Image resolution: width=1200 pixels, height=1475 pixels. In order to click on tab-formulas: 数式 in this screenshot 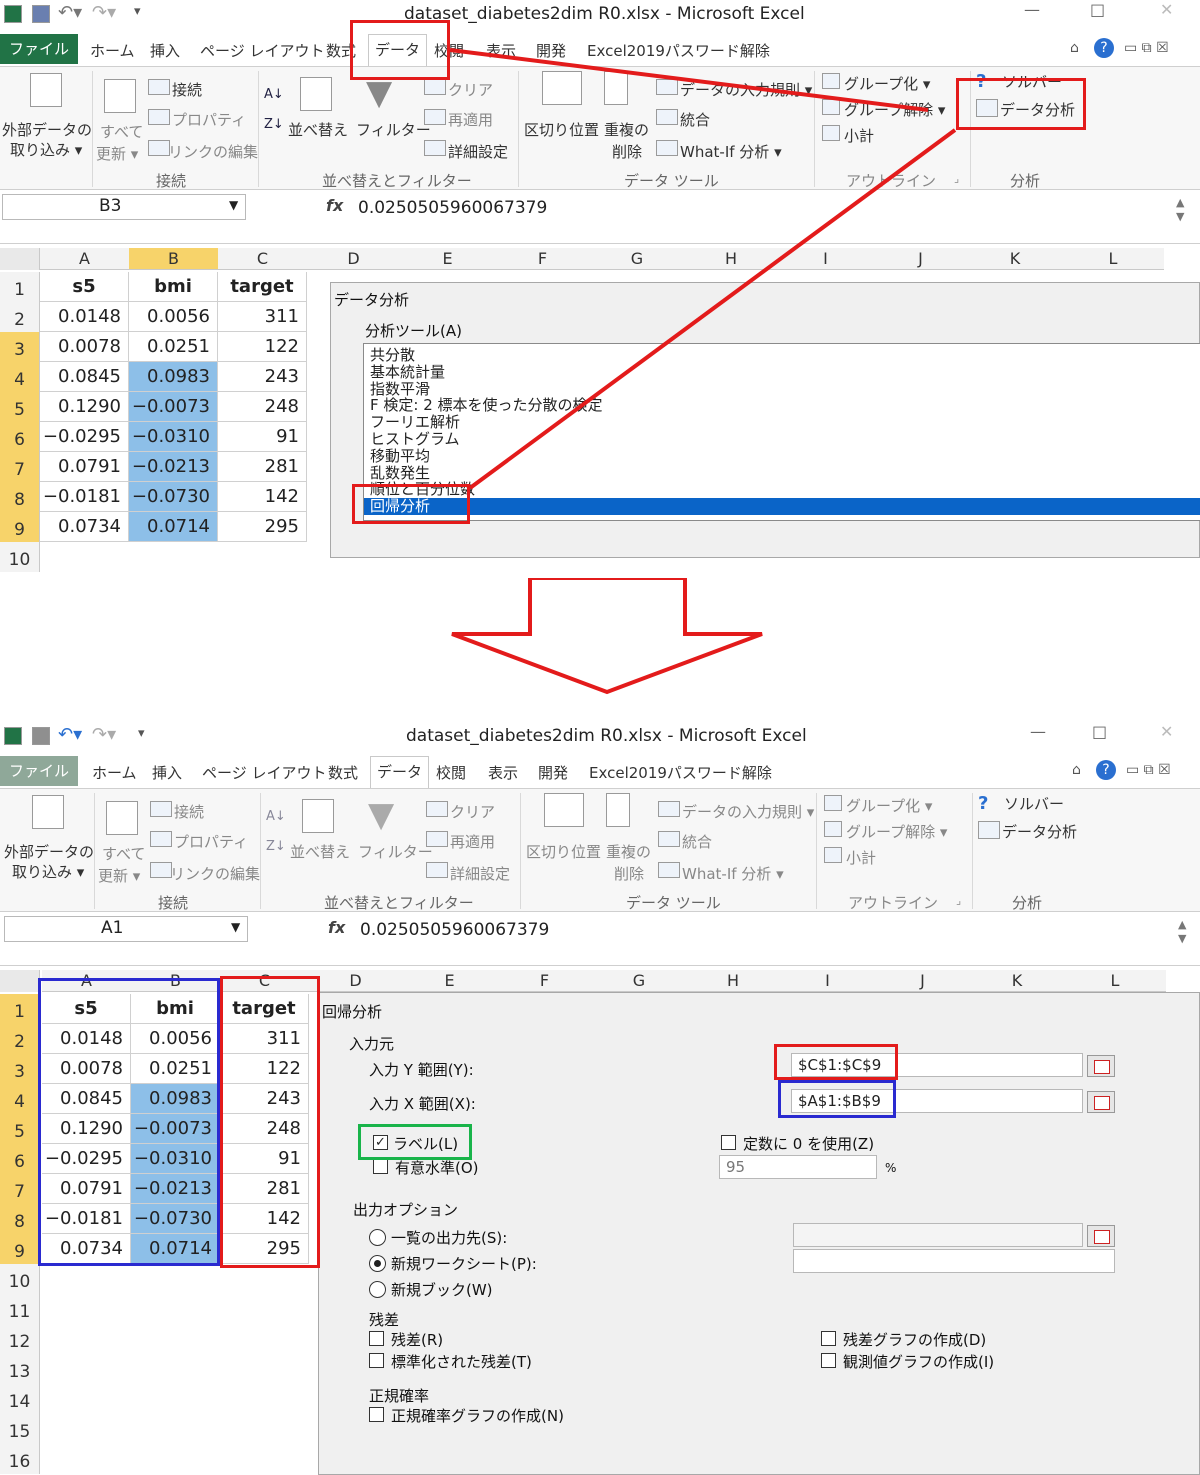, I will do `click(343, 772)`.